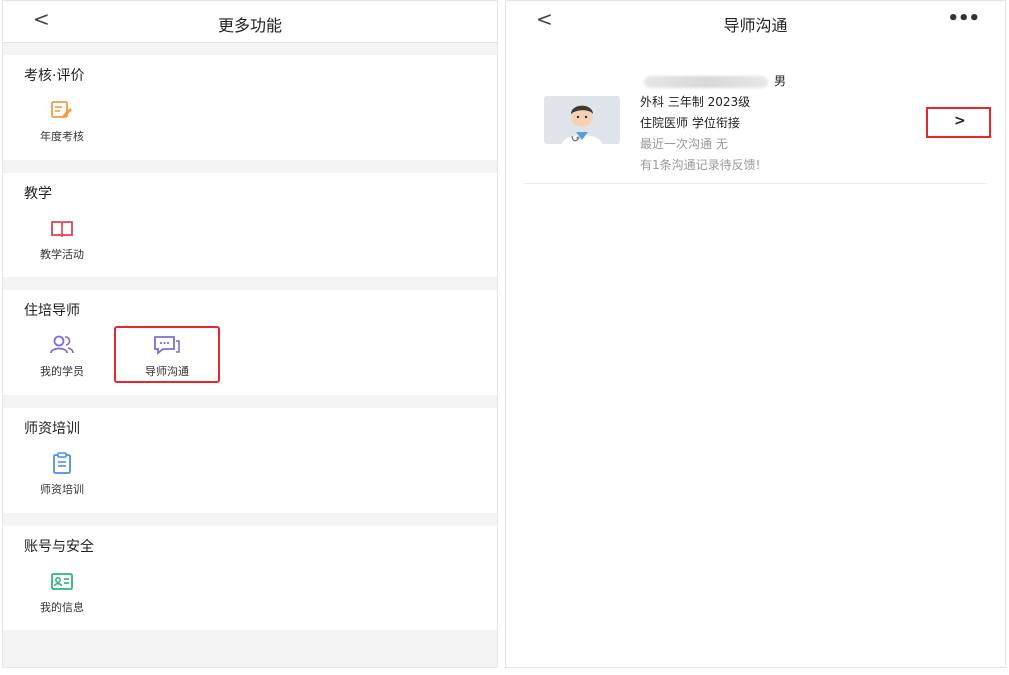 This screenshot has width=1009, height=675. Describe the element at coordinates (695, 102) in the screenshot. I see `student-department: 外科 三年制 2023级` at that location.